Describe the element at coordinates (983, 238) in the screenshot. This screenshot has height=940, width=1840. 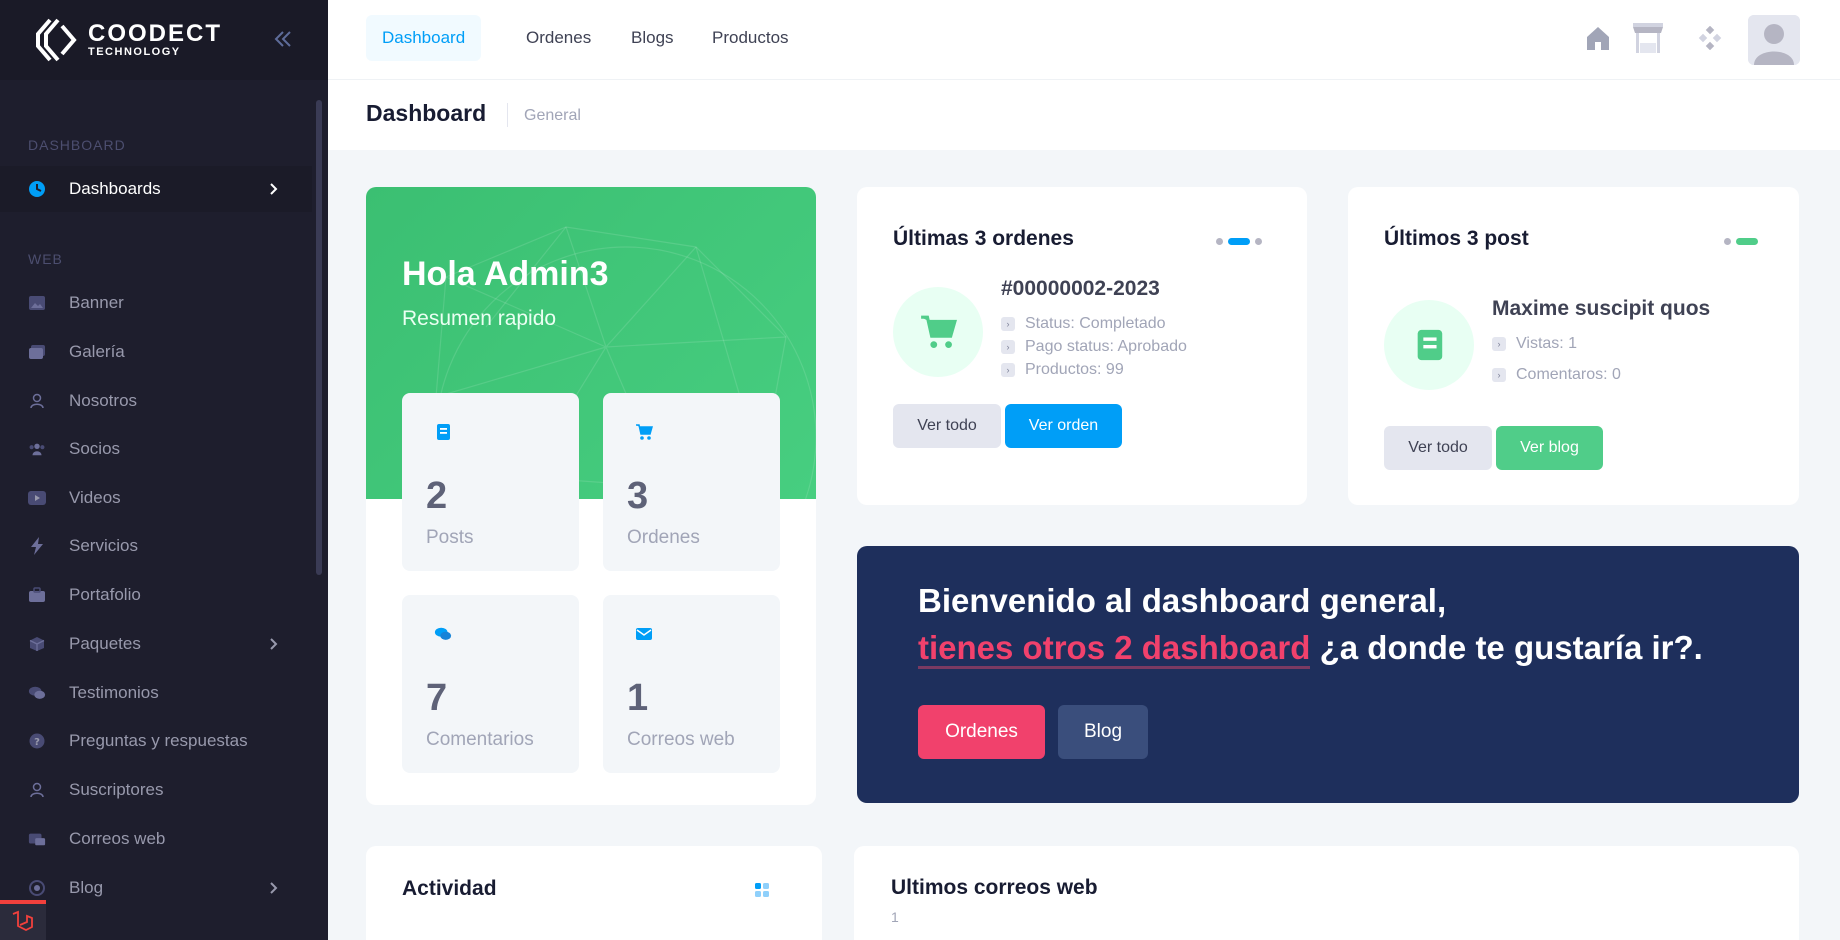
I see `orders-card-title: Últimas 3 ordenes` at that location.